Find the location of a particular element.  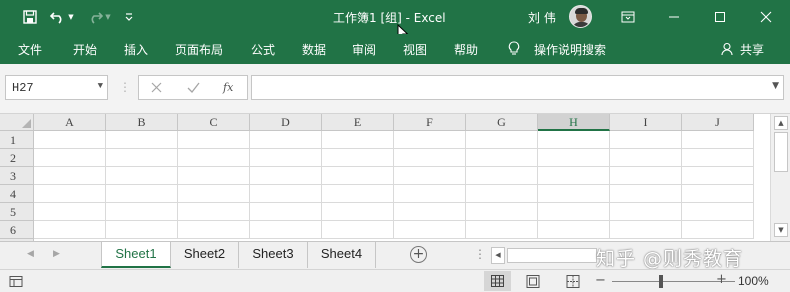

cell-e6 is located at coordinates (358, 230).